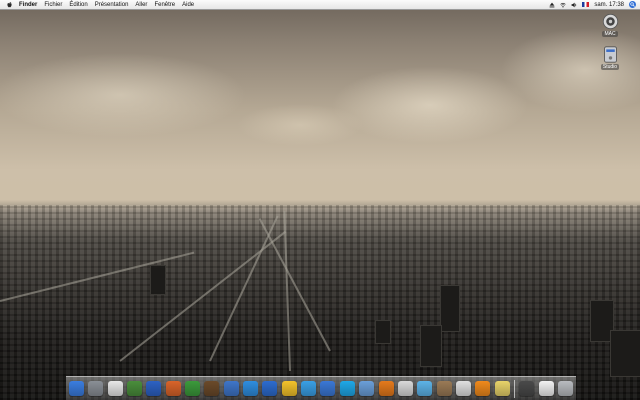 This screenshot has width=640, height=400. Describe the element at coordinates (188, 5) in the screenshot. I see `menu-aide: Aide` at that location.